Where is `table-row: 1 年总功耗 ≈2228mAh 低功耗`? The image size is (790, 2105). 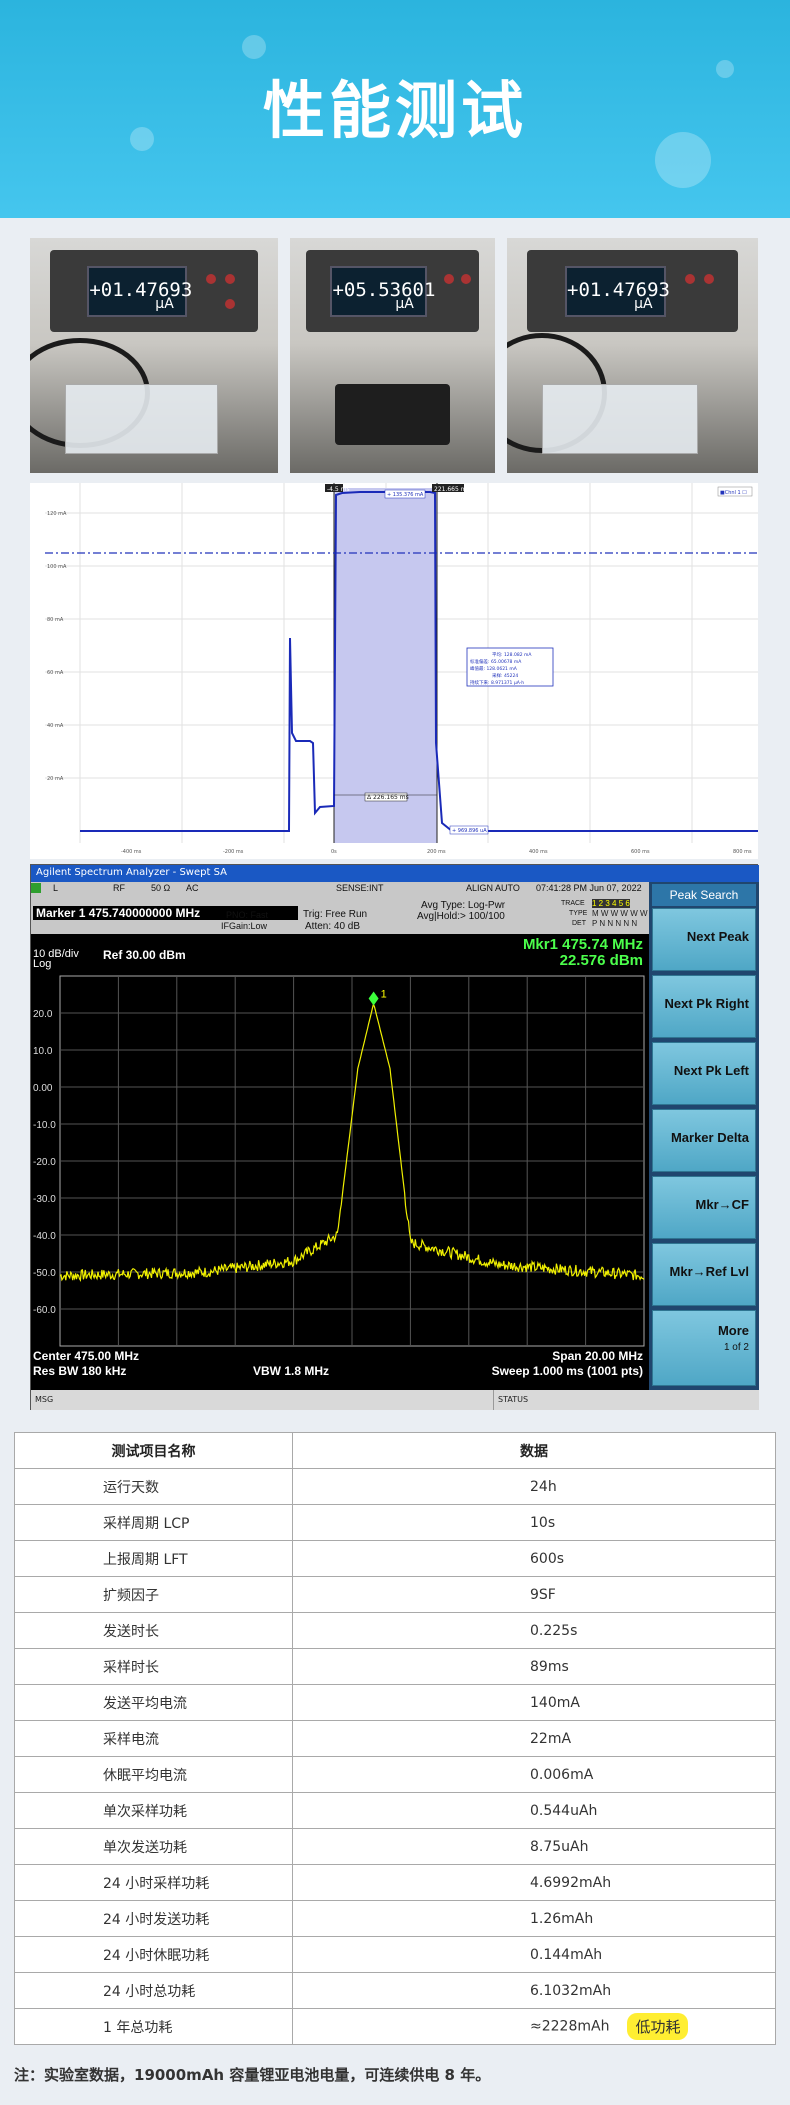
table-row: 1 年总功耗 ≈2228mAh 低功耗 is located at coordinates (395, 2026).